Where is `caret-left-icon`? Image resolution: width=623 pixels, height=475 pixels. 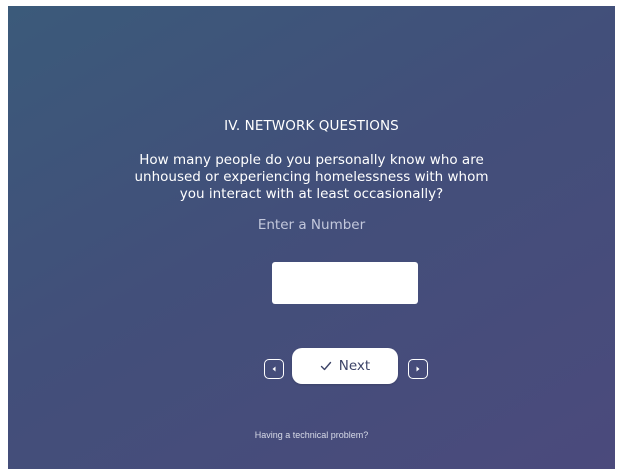 caret-left-icon is located at coordinates (274, 369).